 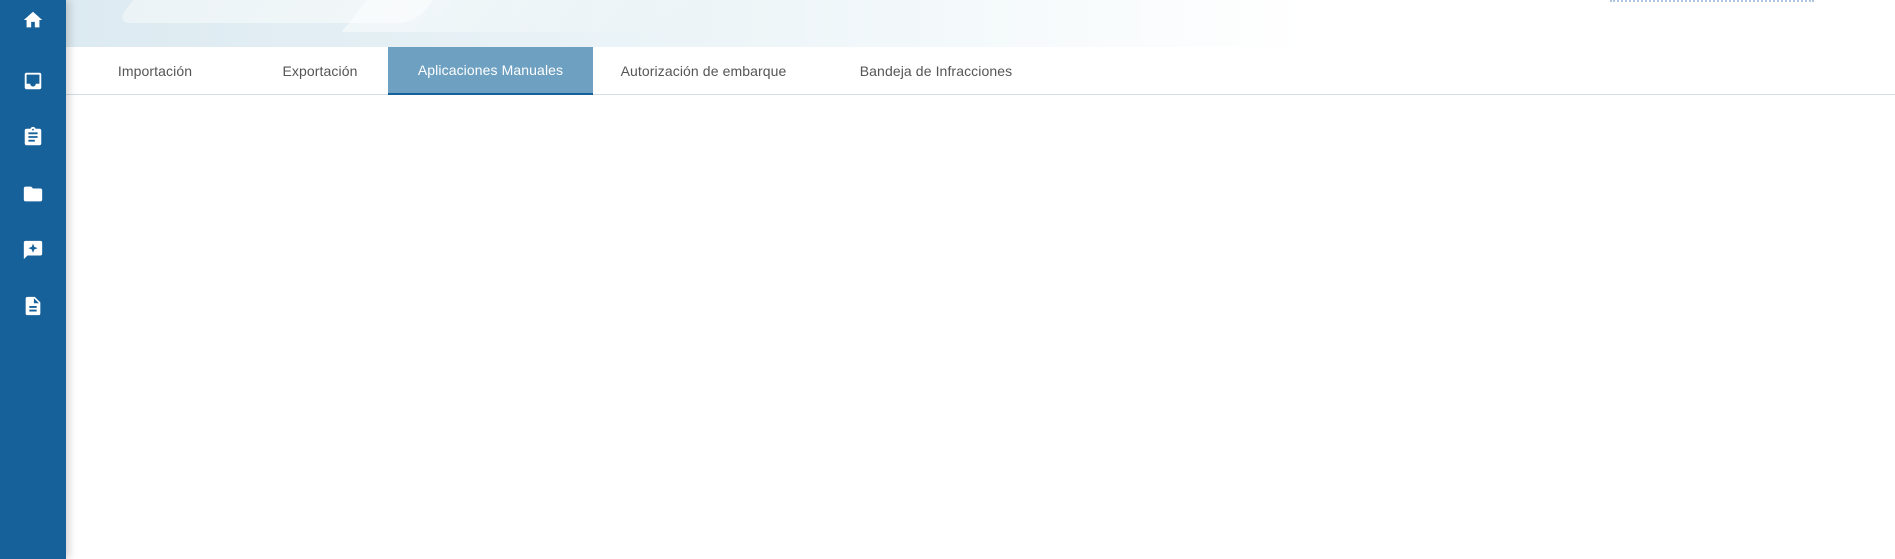 What do you see at coordinates (33, 20) in the screenshot?
I see `home-icon` at bounding box center [33, 20].